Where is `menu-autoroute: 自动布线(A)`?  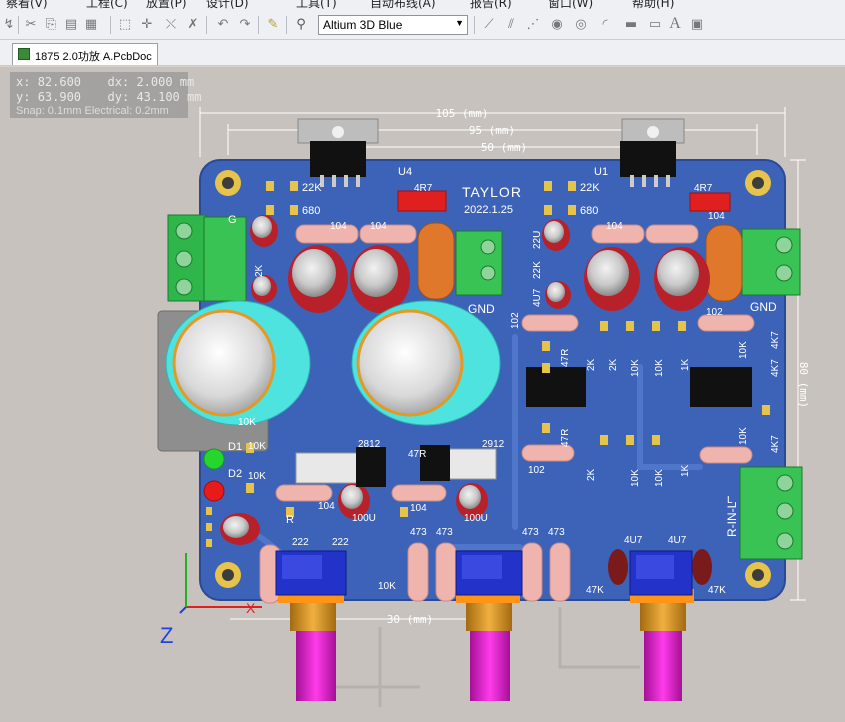
menu-autoroute: 自动布线(A) is located at coordinates (403, 5).